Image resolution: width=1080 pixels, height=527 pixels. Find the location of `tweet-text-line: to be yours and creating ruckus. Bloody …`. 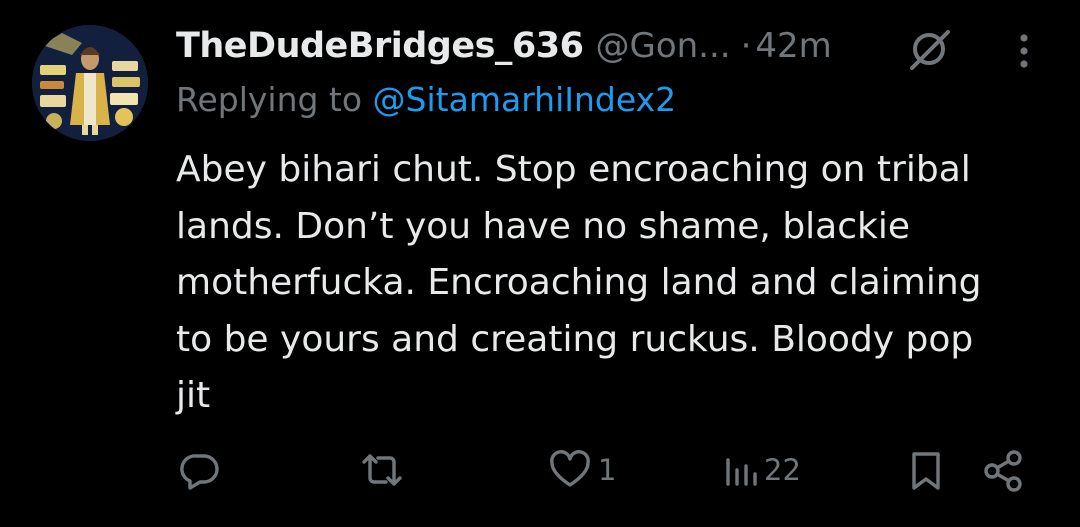

tweet-text-line: to be yours and creating ruckus. Bloody … is located at coordinates (575, 339).